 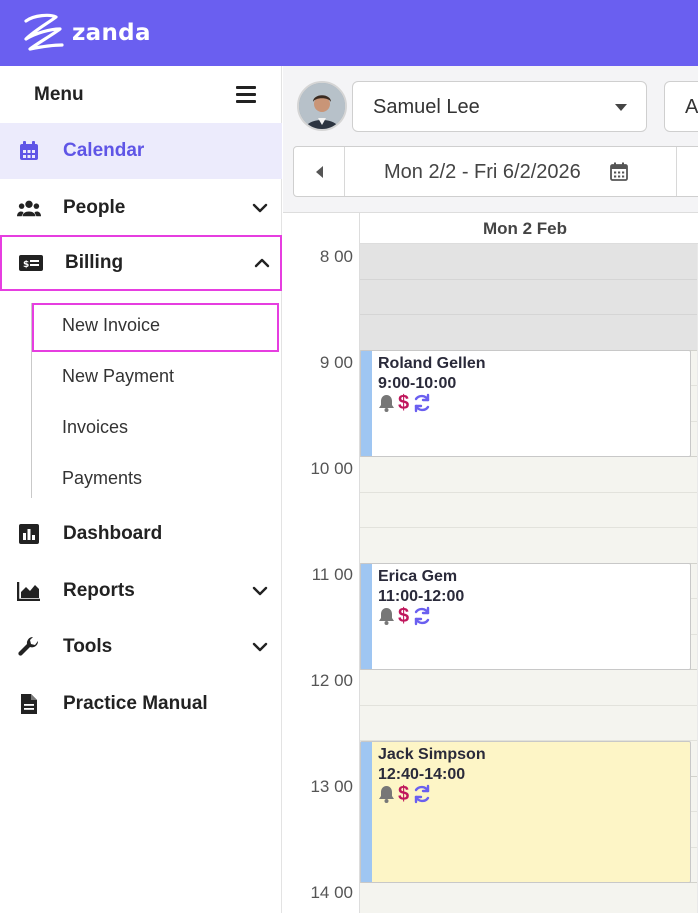 What do you see at coordinates (332, 574) in the screenshot?
I see `time-label: 11 00` at bounding box center [332, 574].